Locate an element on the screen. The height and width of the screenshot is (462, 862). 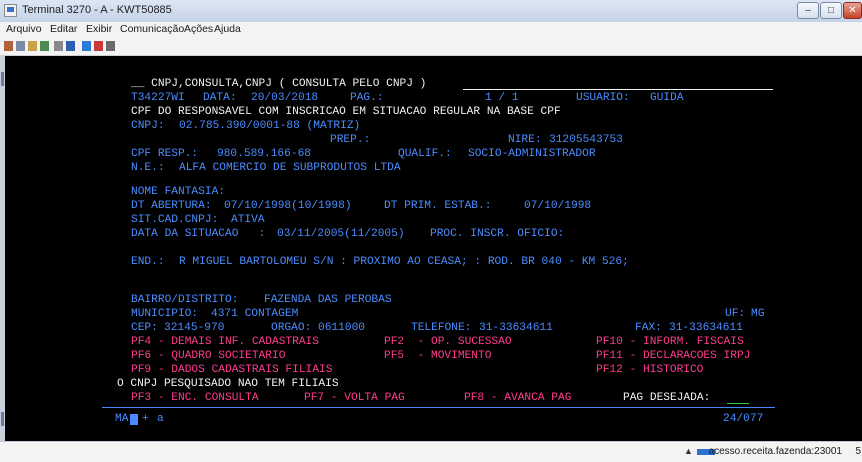
menu-ajuda: Ajuda is located at coordinates (227, 29).